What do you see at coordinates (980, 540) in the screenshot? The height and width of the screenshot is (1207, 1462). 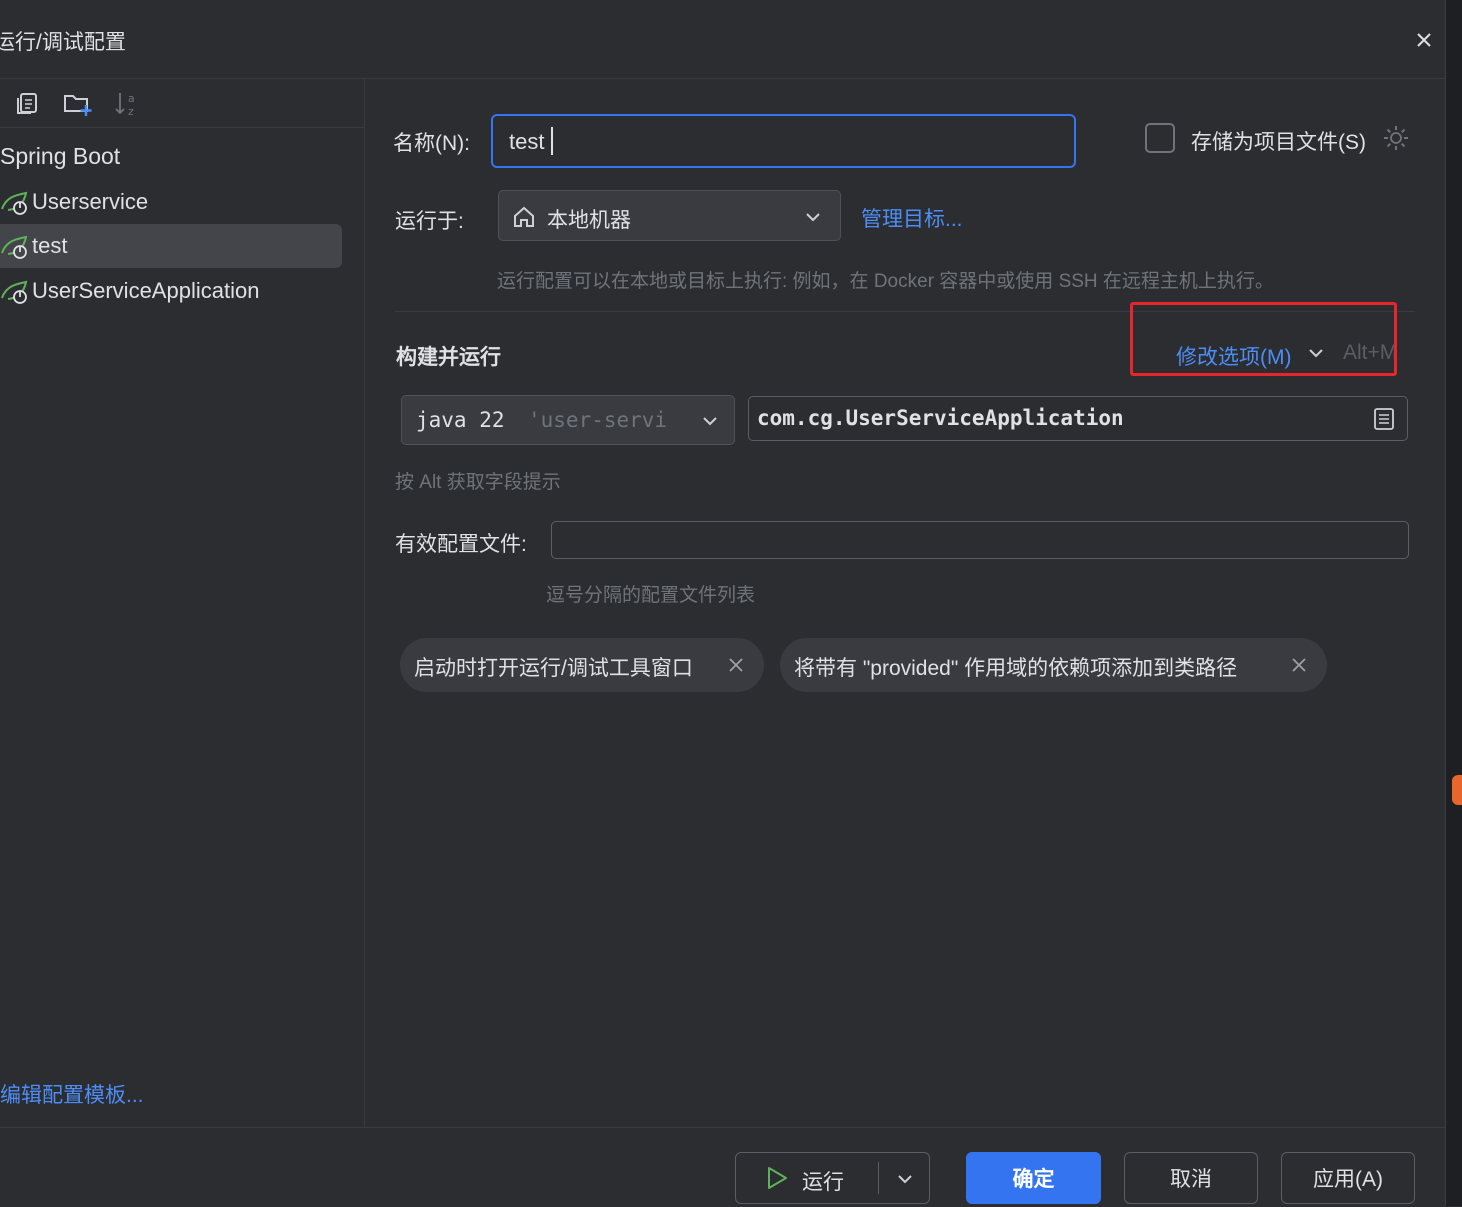 I see `active-profiles-input` at bounding box center [980, 540].